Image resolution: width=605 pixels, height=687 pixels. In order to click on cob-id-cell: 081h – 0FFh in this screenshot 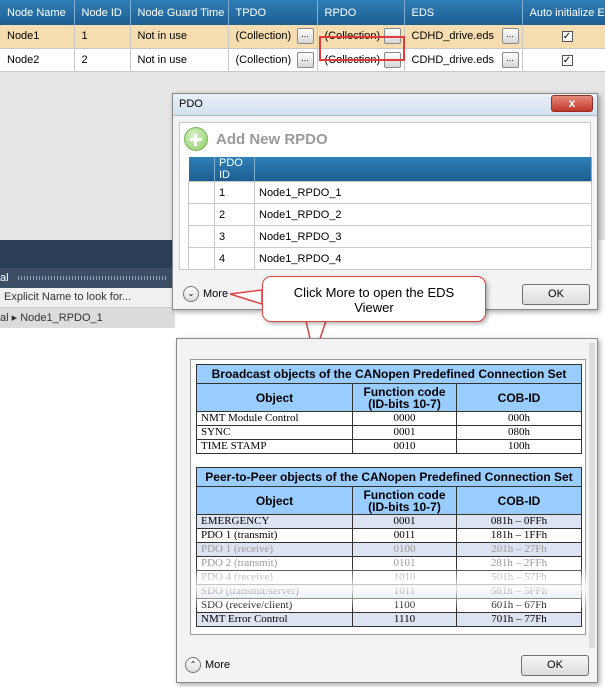, I will do `click(519, 521)`.